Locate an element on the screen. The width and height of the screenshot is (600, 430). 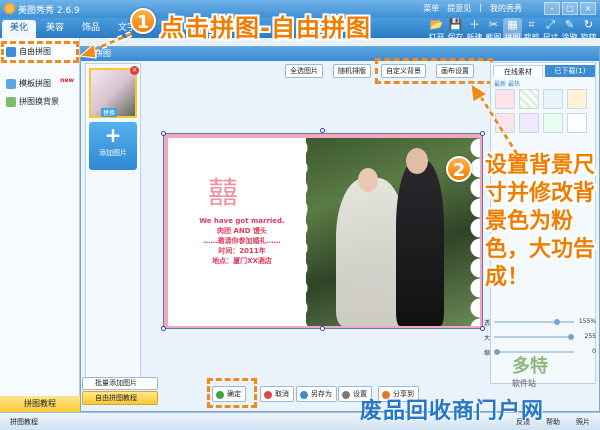
template-puzzle-label: 模板拼图 is located at coordinates (35, 83).